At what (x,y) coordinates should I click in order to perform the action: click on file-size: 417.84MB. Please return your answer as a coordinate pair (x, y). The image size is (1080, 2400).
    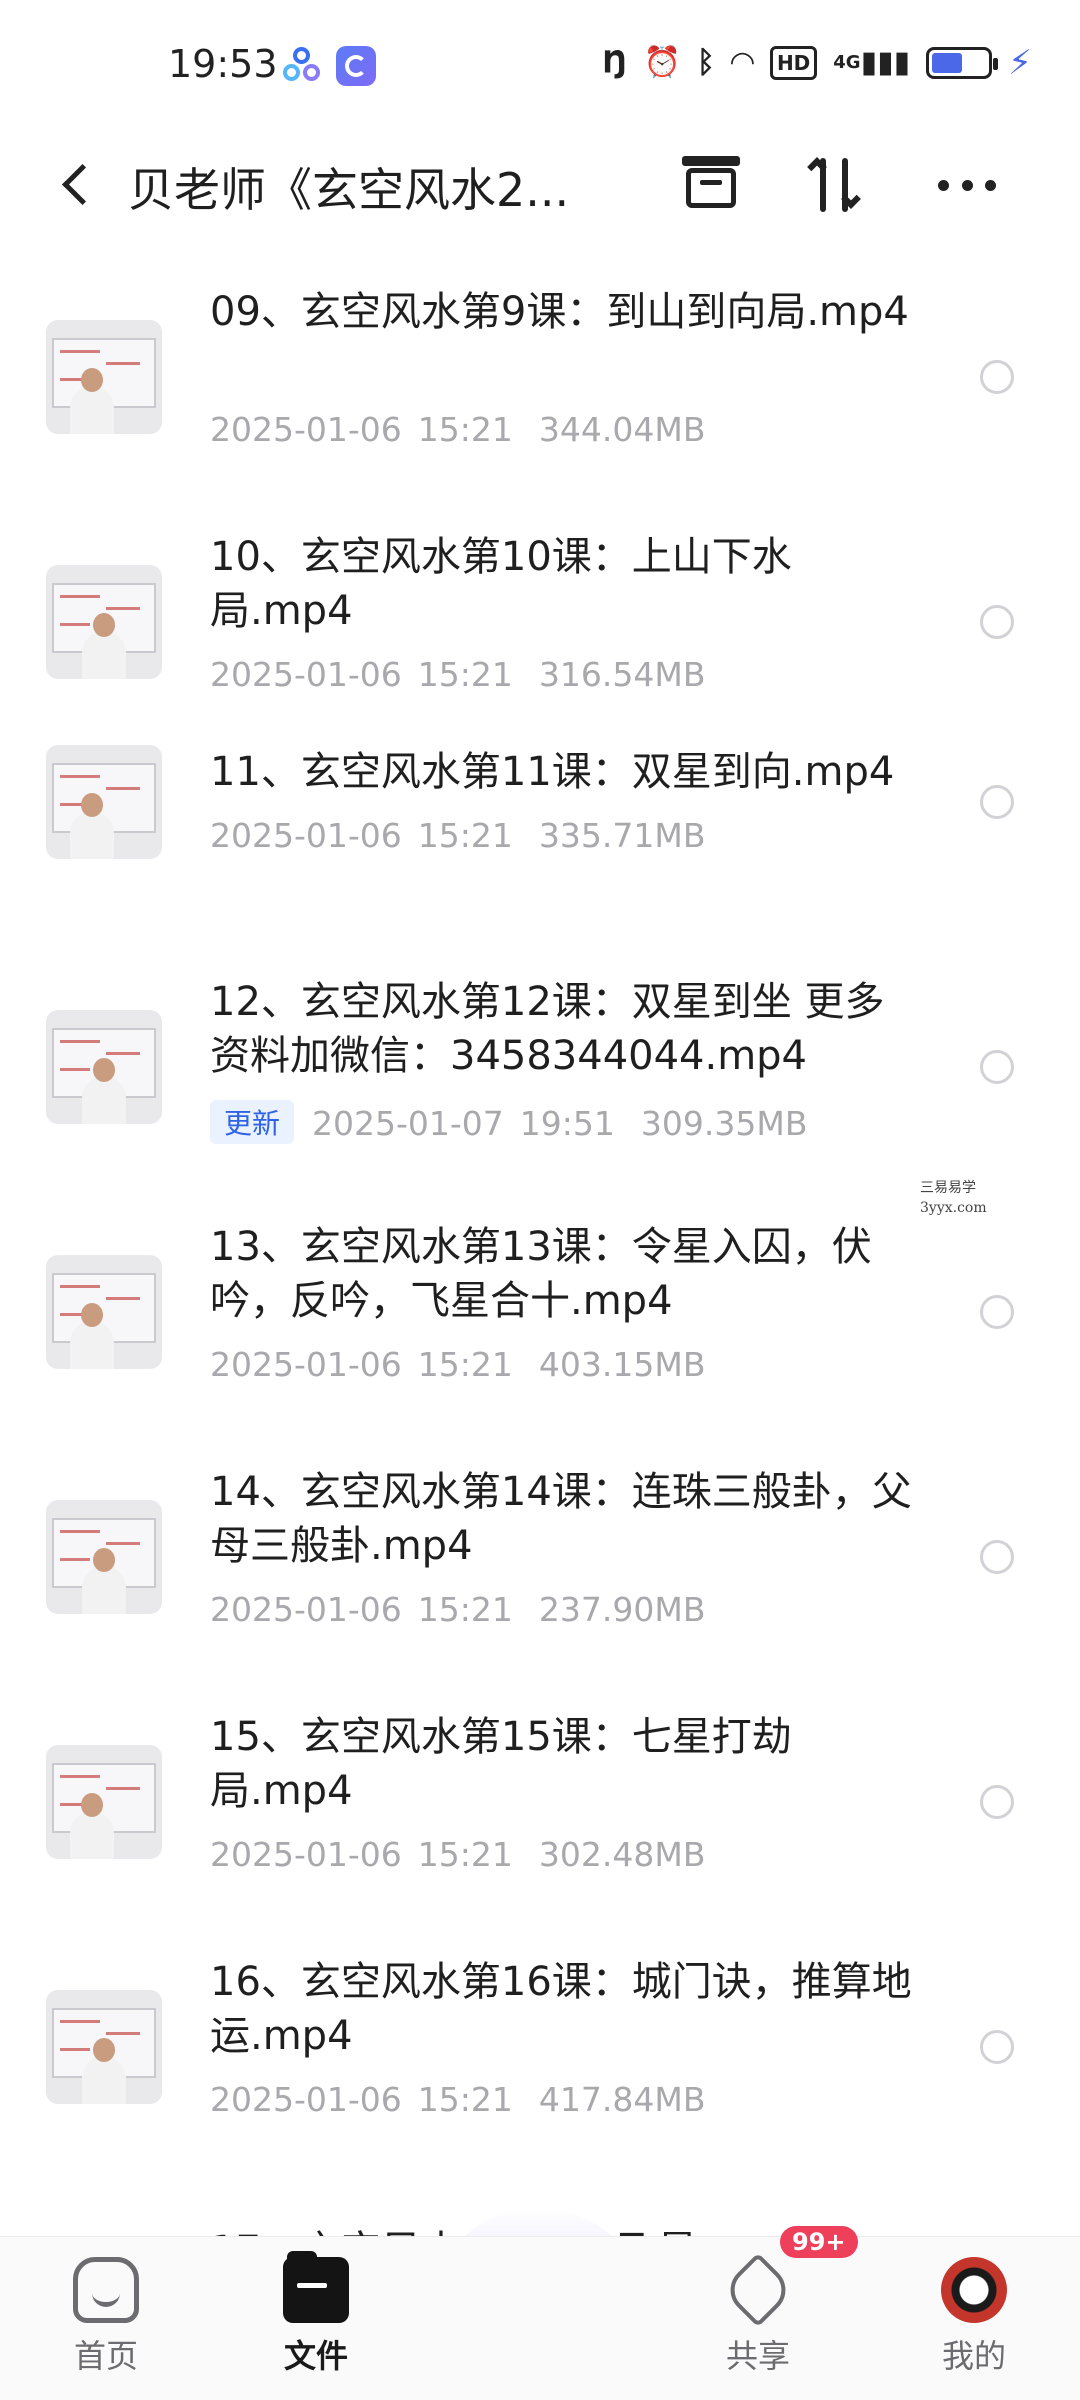
    Looking at the image, I should click on (622, 2099).